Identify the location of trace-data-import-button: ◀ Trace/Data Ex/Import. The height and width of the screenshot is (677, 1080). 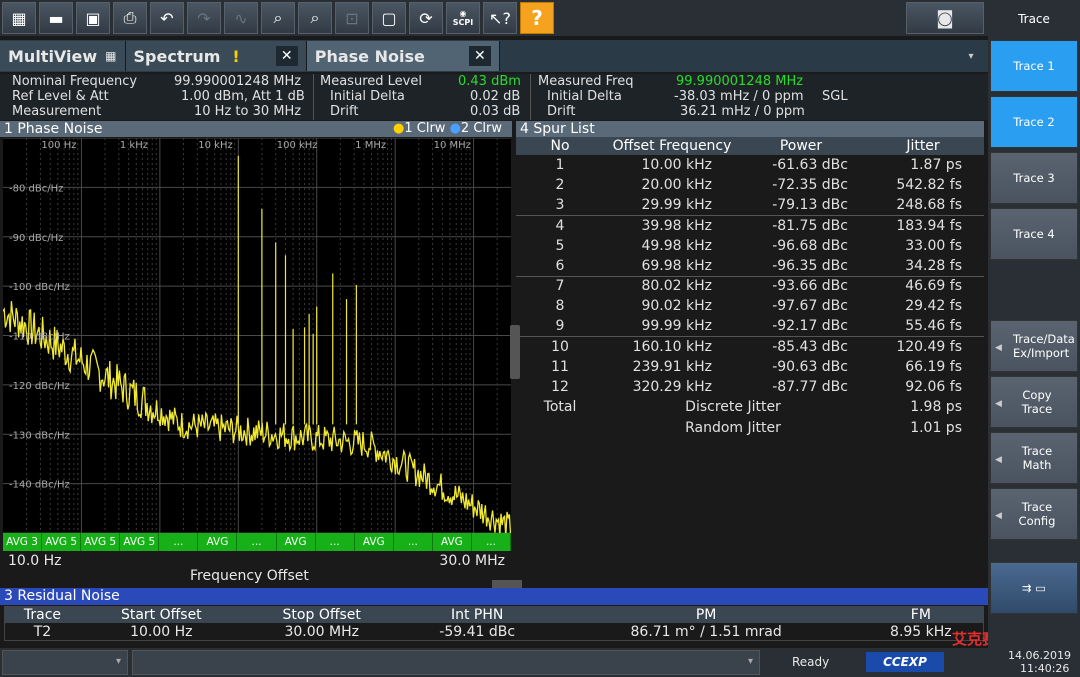
(1034, 346).